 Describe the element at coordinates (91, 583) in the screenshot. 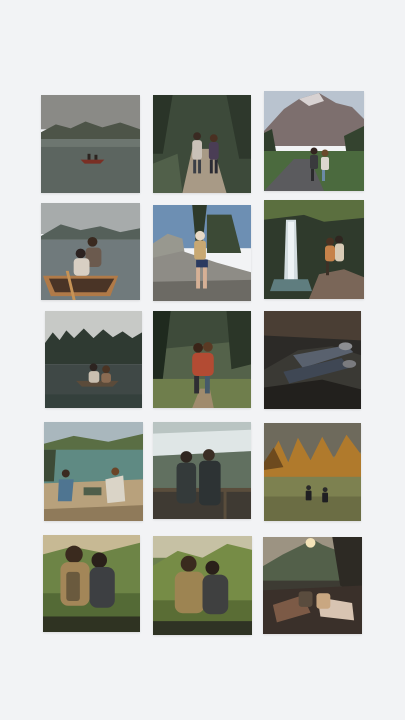

I see `couple-sitting-sunset-photo` at that location.